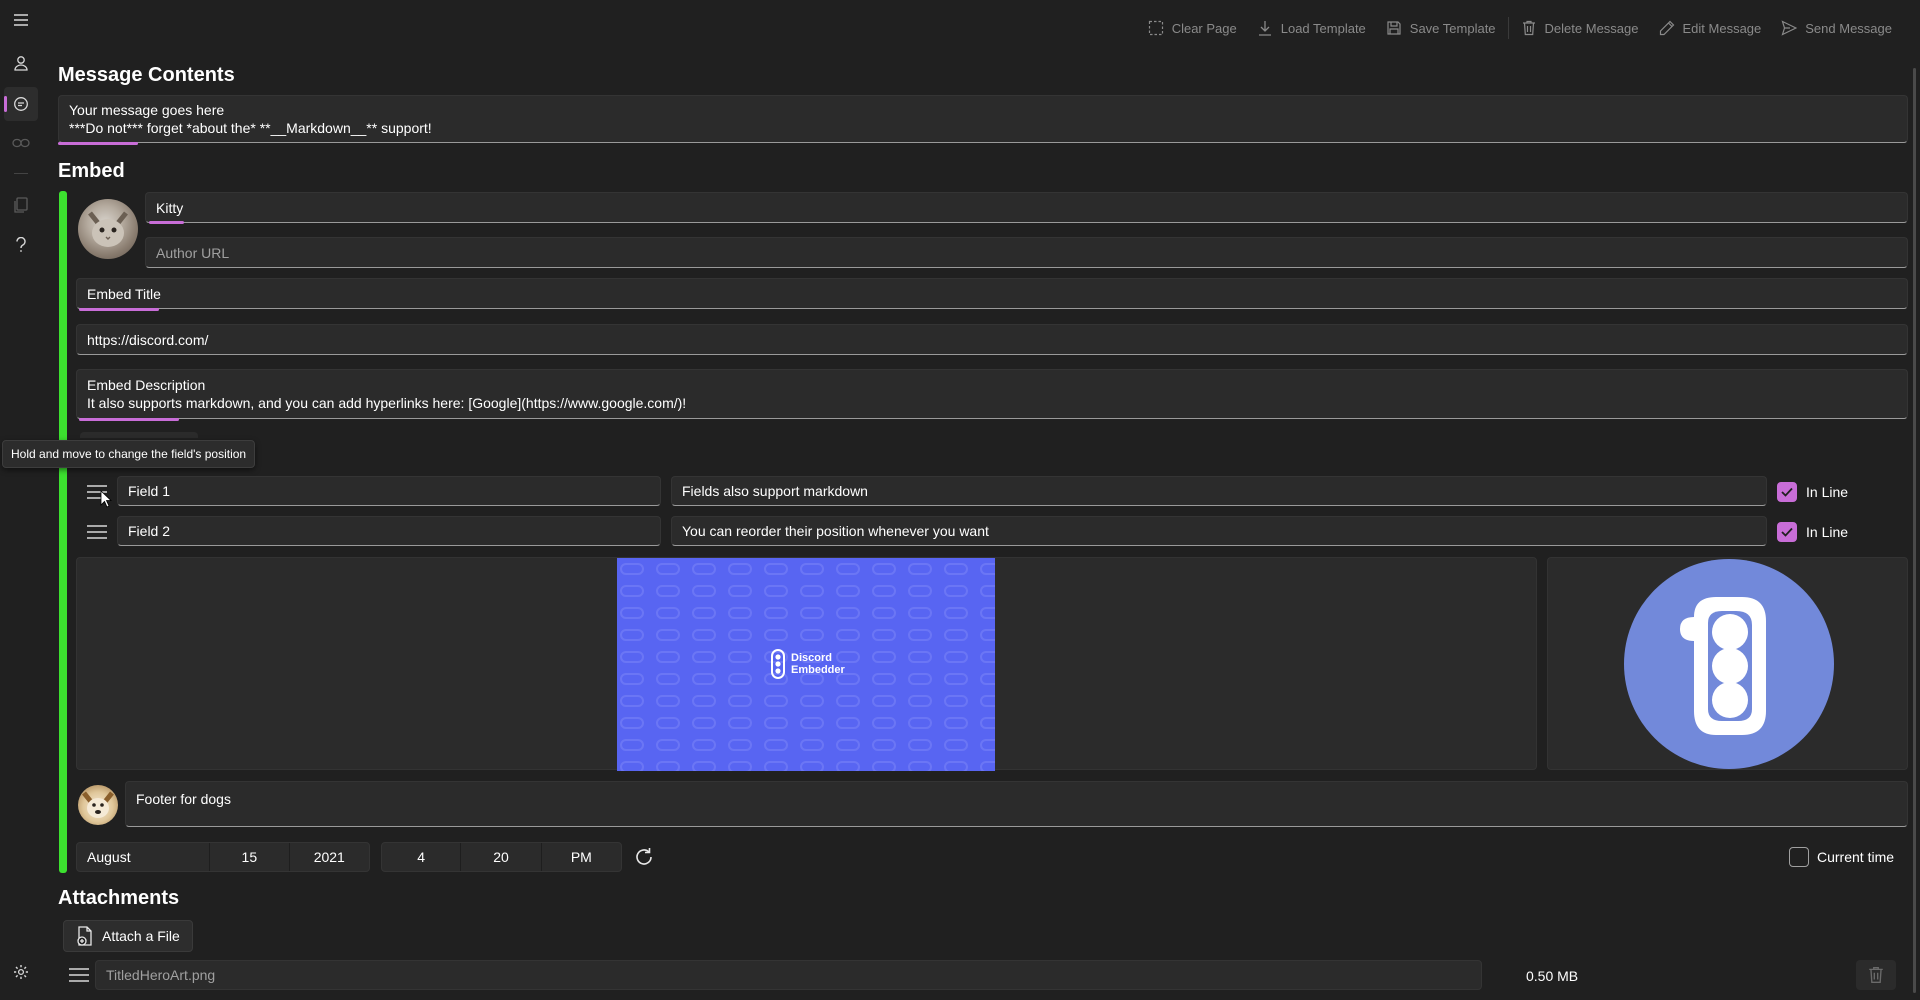 This screenshot has height=1000, width=1920. I want to click on current-time-checkbox, so click(1799, 857).